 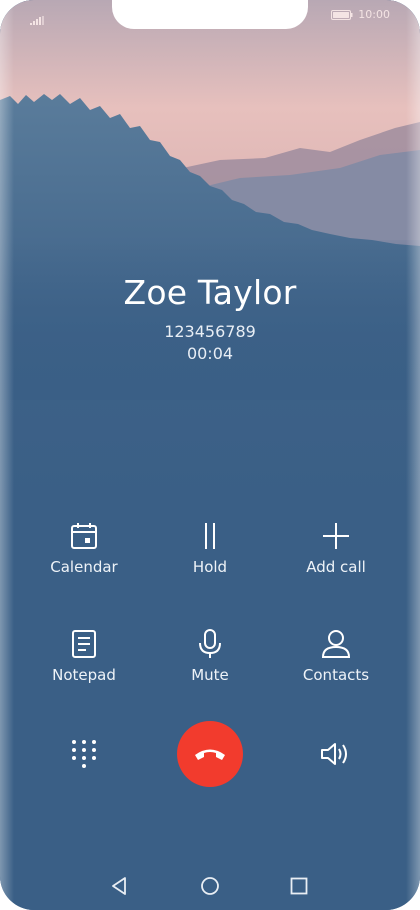 I want to click on caller-number: 123456789, so click(x=210, y=331).